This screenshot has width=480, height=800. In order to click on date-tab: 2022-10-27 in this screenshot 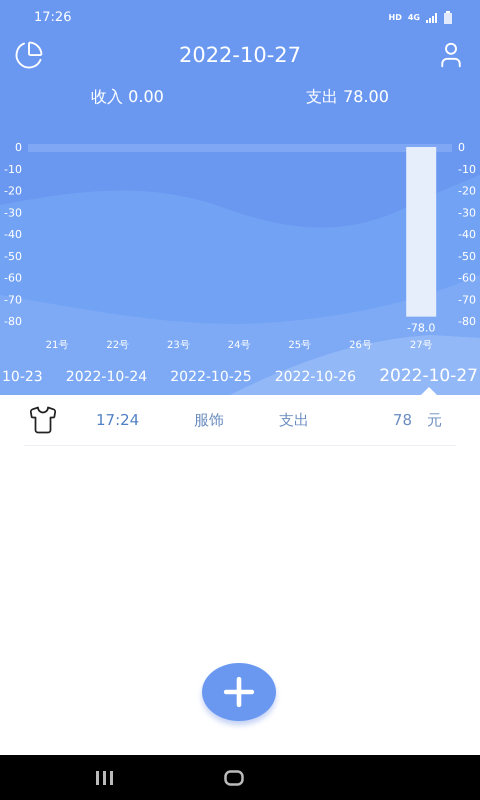, I will do `click(428, 380)`.